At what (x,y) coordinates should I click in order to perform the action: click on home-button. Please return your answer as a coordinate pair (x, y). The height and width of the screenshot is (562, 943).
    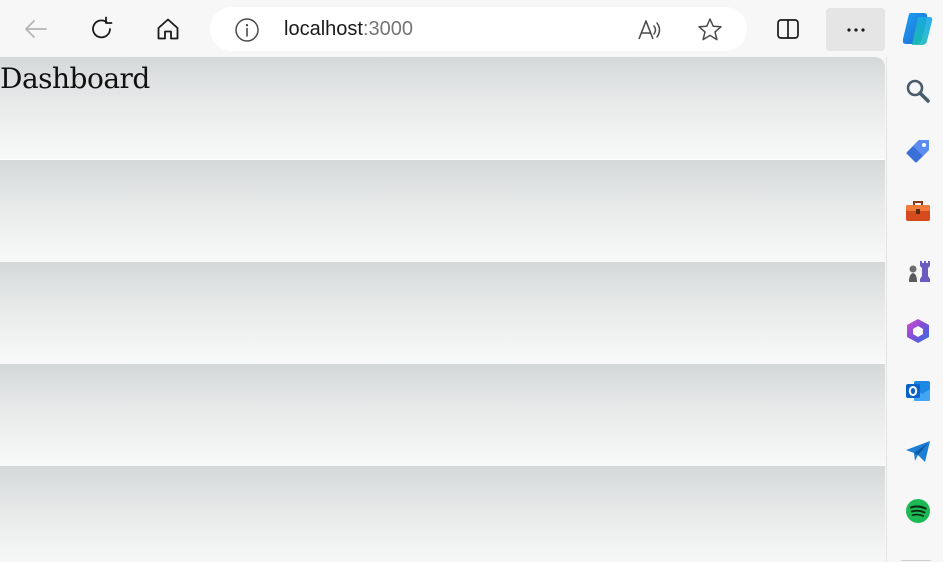
    Looking at the image, I should click on (168, 29).